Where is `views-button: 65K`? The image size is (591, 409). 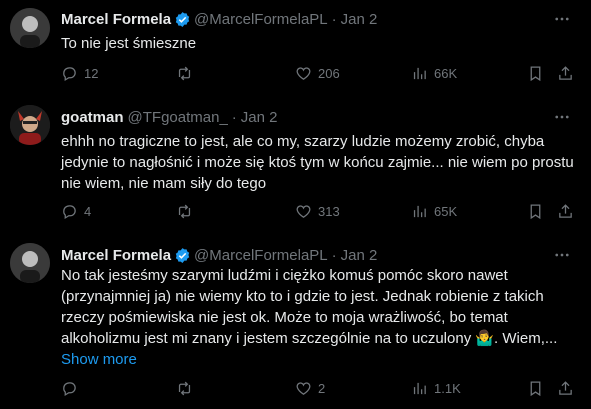
views-button: 65K is located at coordinates (434, 211).